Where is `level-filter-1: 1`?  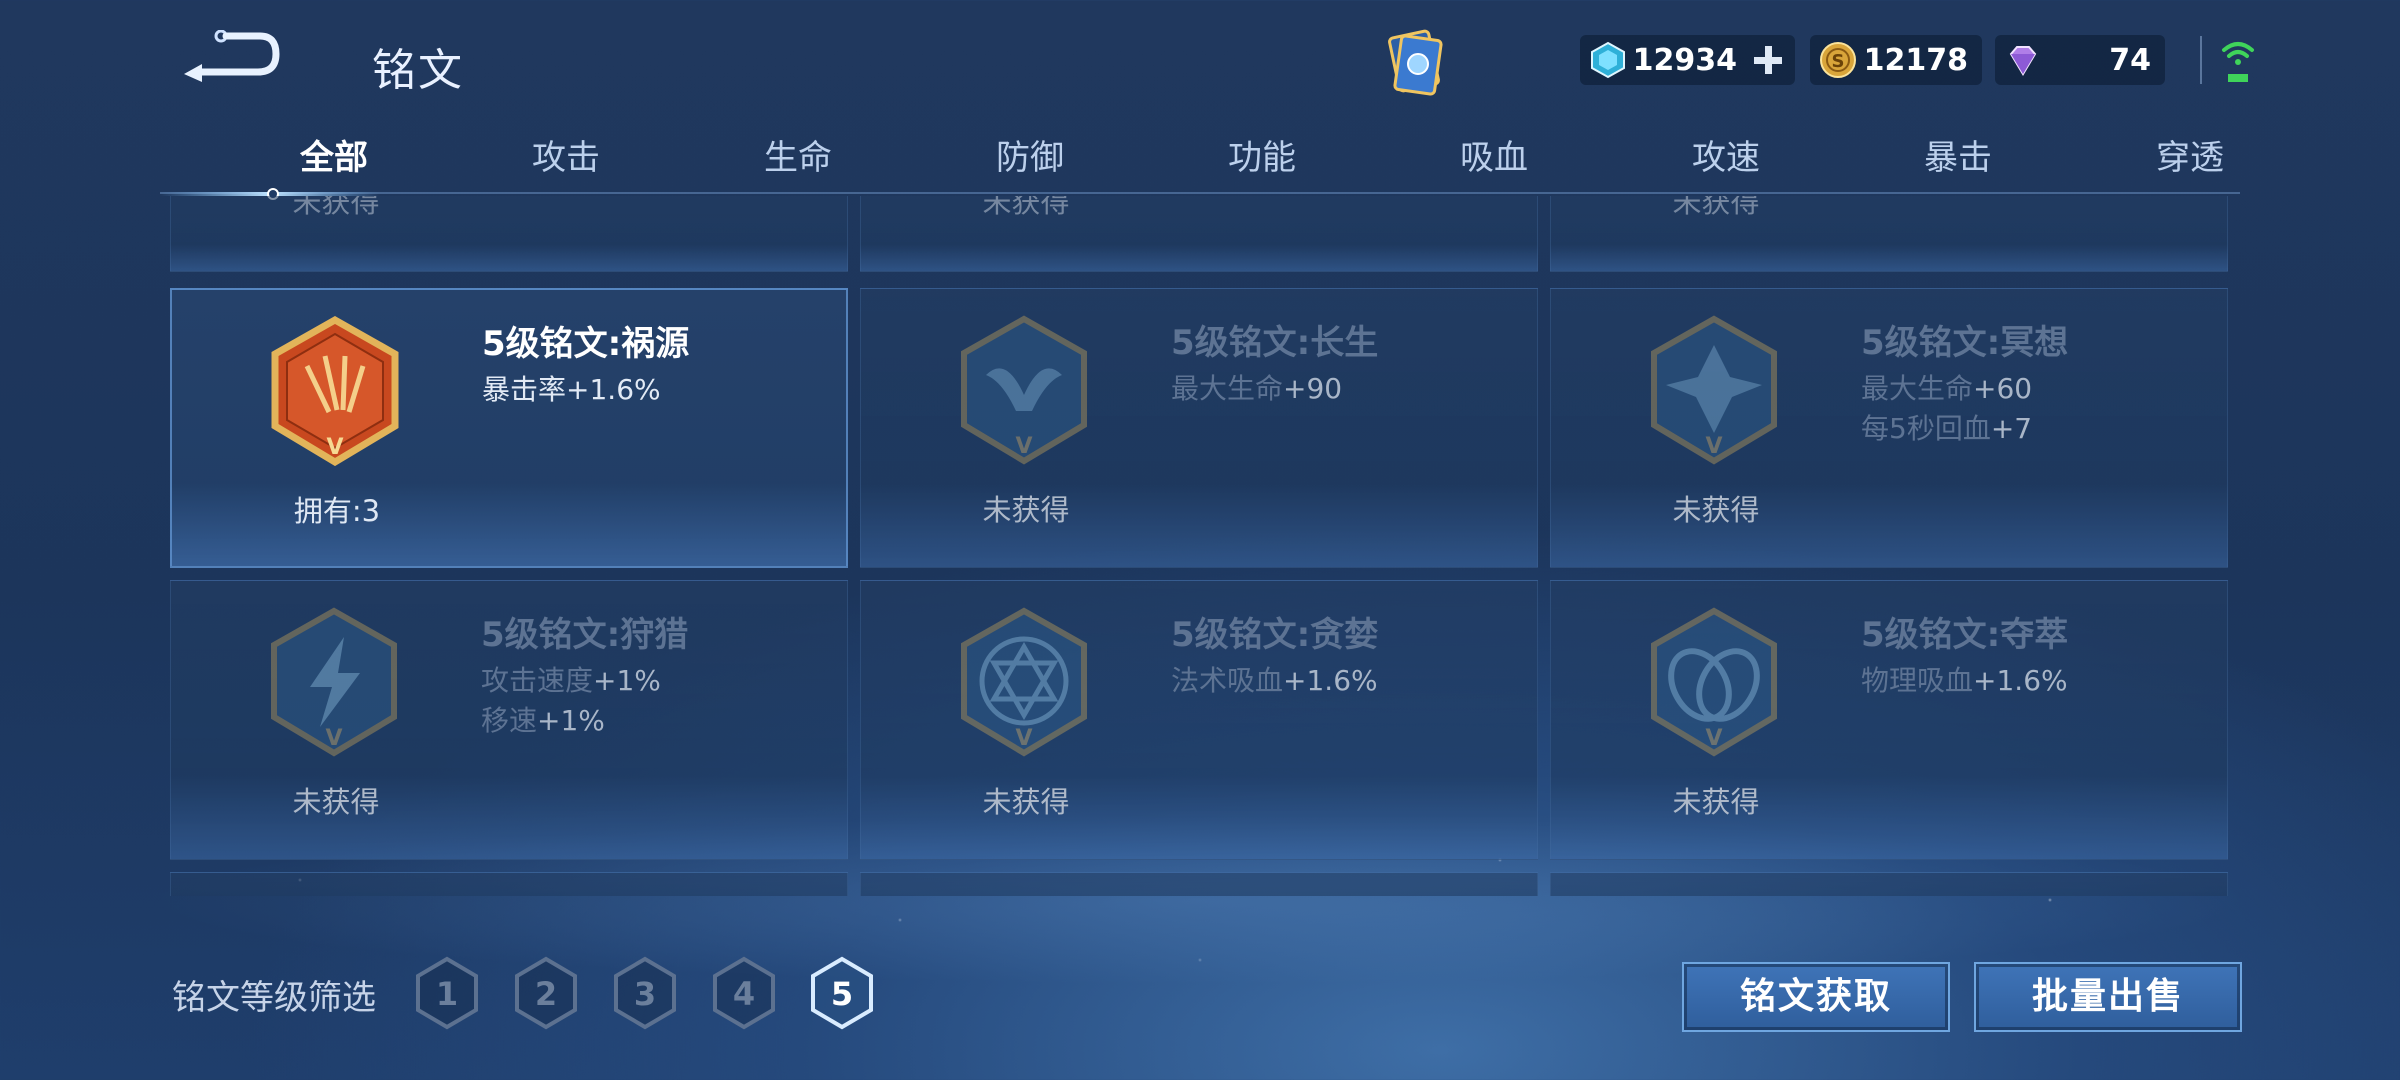
level-filter-1: 1 is located at coordinates (447, 993).